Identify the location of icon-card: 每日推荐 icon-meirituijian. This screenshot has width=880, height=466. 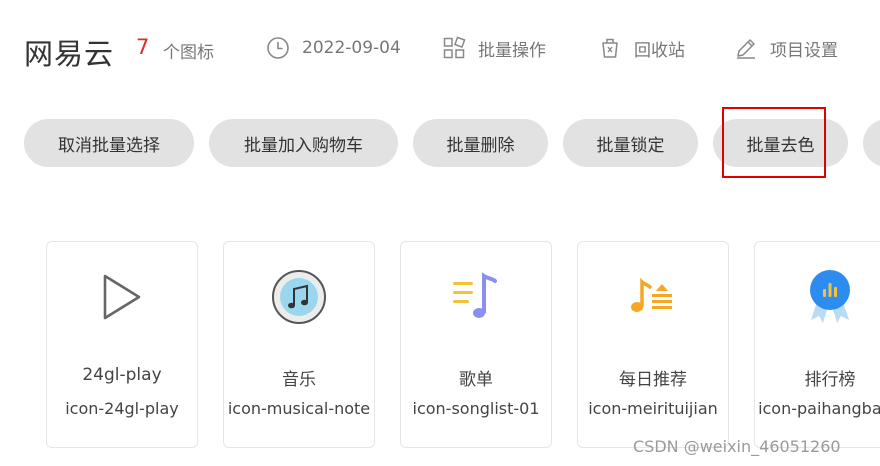
(653, 344).